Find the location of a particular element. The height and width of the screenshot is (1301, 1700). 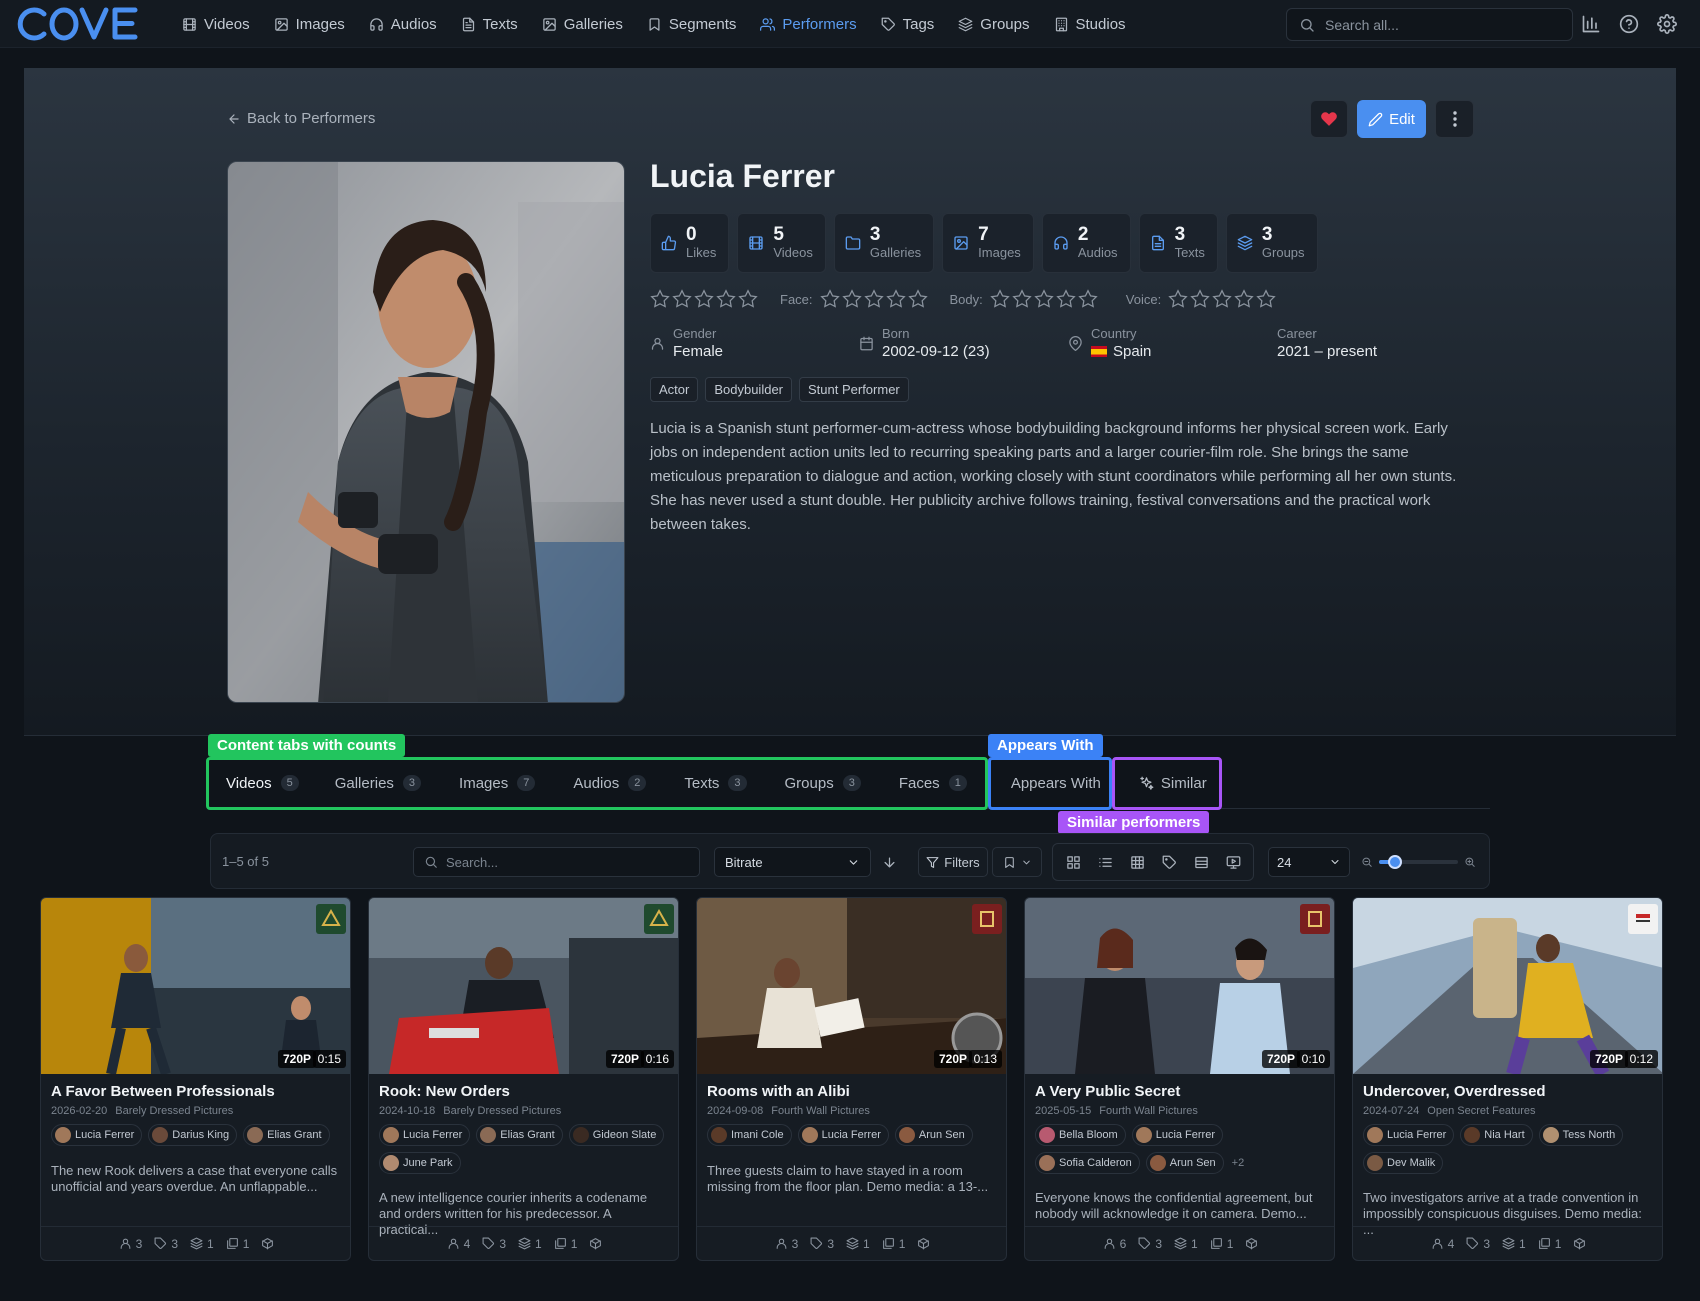

performer-chip: Tess North is located at coordinates (1581, 1135).